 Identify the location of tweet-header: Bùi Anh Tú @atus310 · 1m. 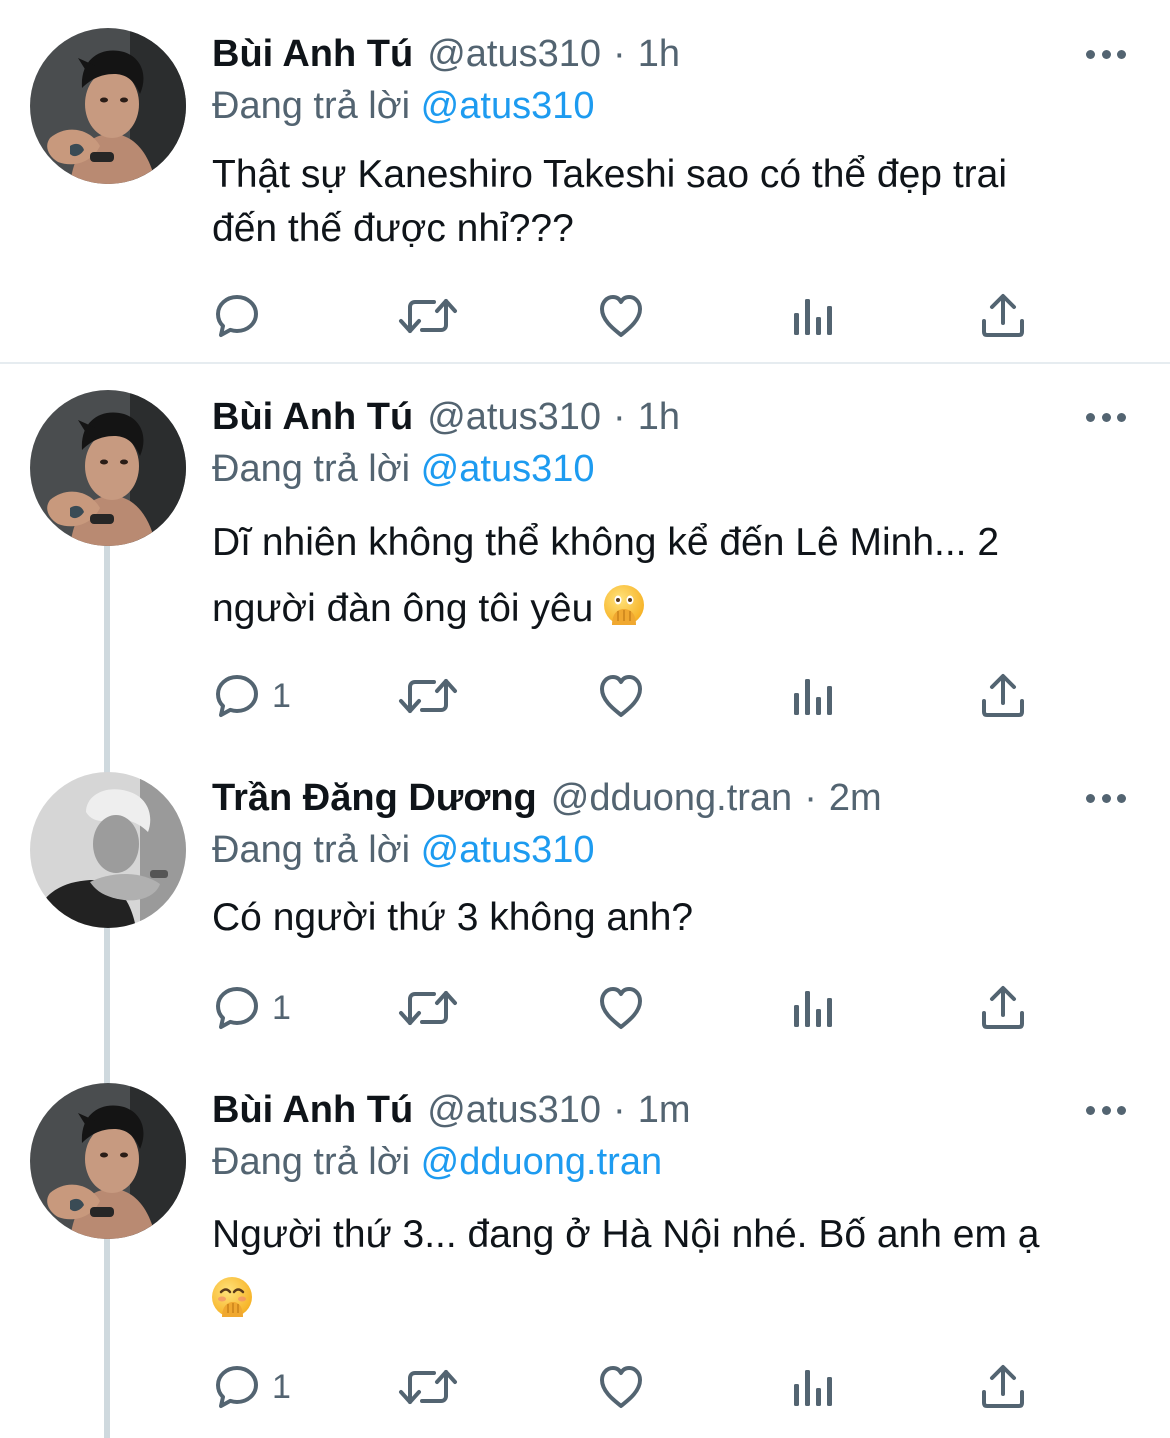
(451, 1110).